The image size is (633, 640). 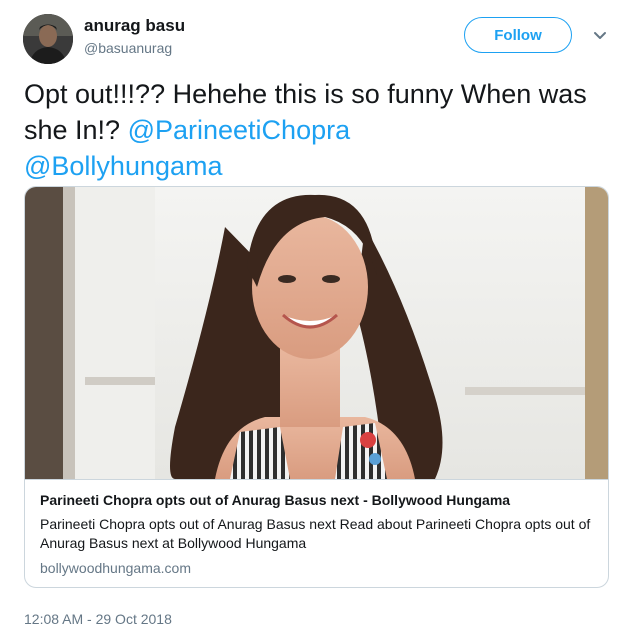 What do you see at coordinates (48, 39) in the screenshot?
I see `avatar` at bounding box center [48, 39].